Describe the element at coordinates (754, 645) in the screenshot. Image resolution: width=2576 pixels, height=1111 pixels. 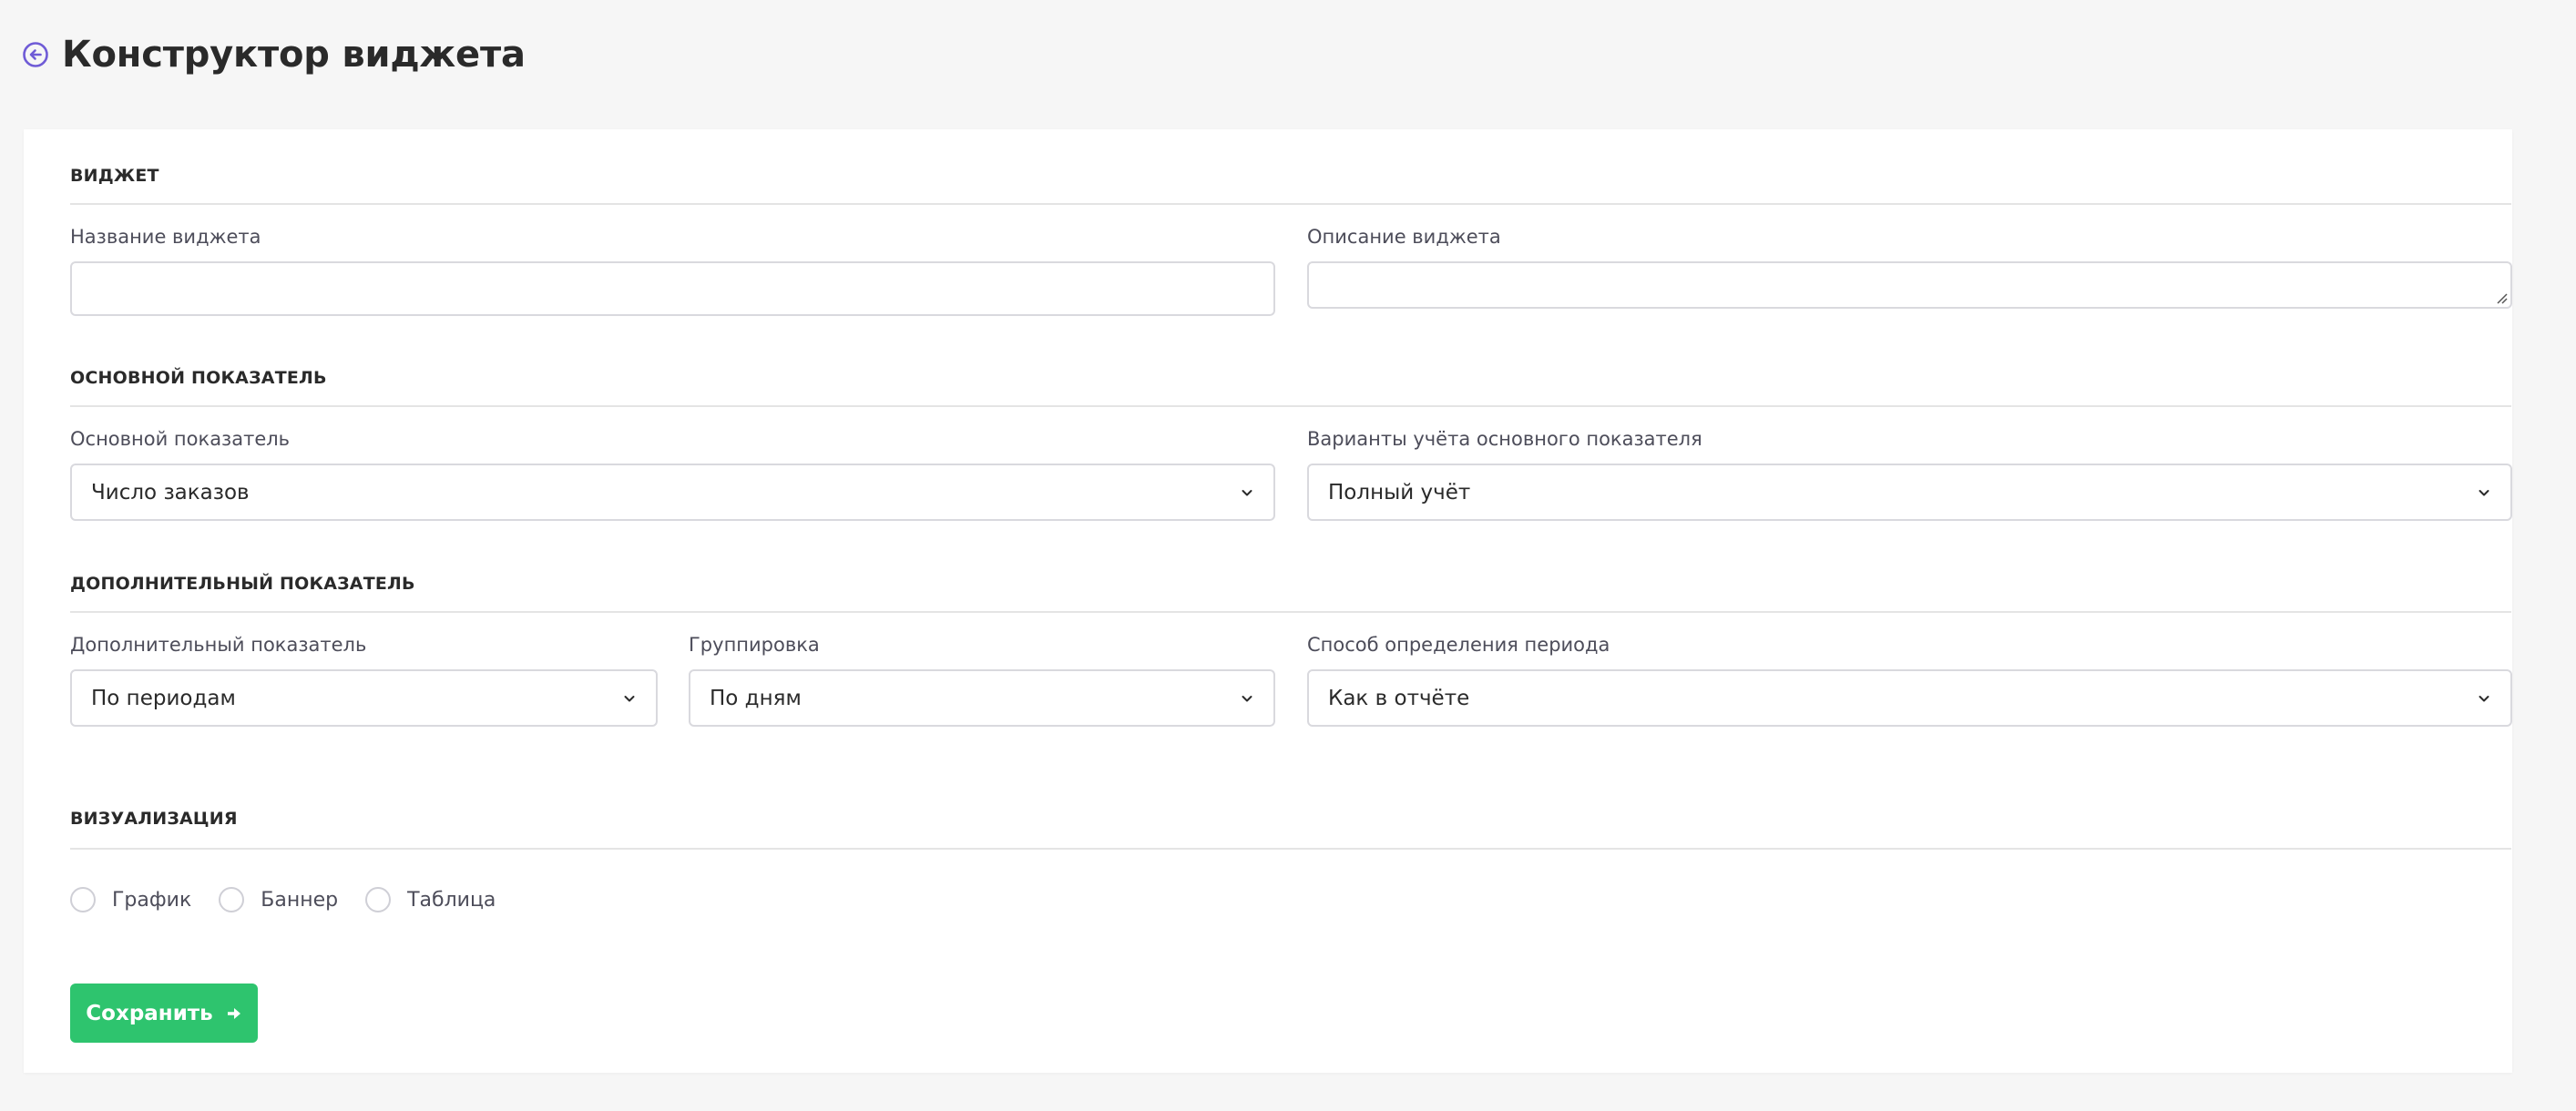
I see `grouping-label: Группировка` at that location.